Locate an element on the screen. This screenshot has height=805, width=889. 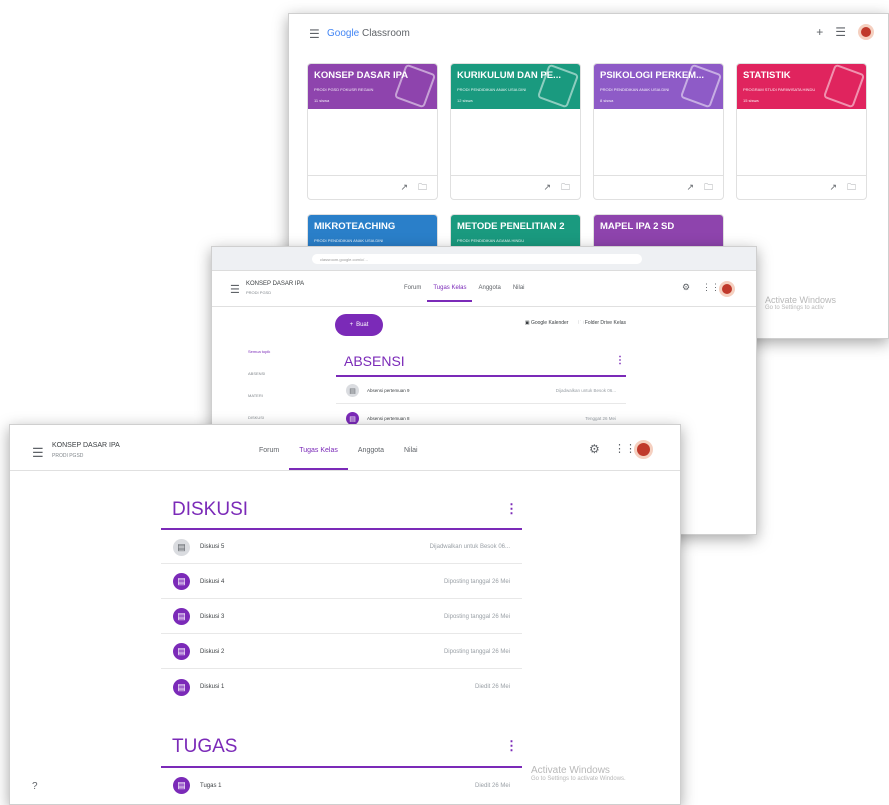
google-calendar-link: ▣ Google Kalender is located at coordinates (547, 324).